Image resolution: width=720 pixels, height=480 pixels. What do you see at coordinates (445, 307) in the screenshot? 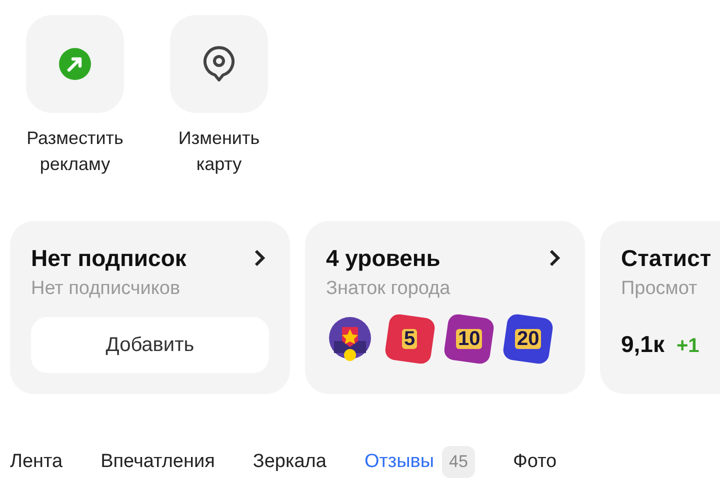
I see `info-card: 4 уровень Знаток города 5 10 20` at bounding box center [445, 307].